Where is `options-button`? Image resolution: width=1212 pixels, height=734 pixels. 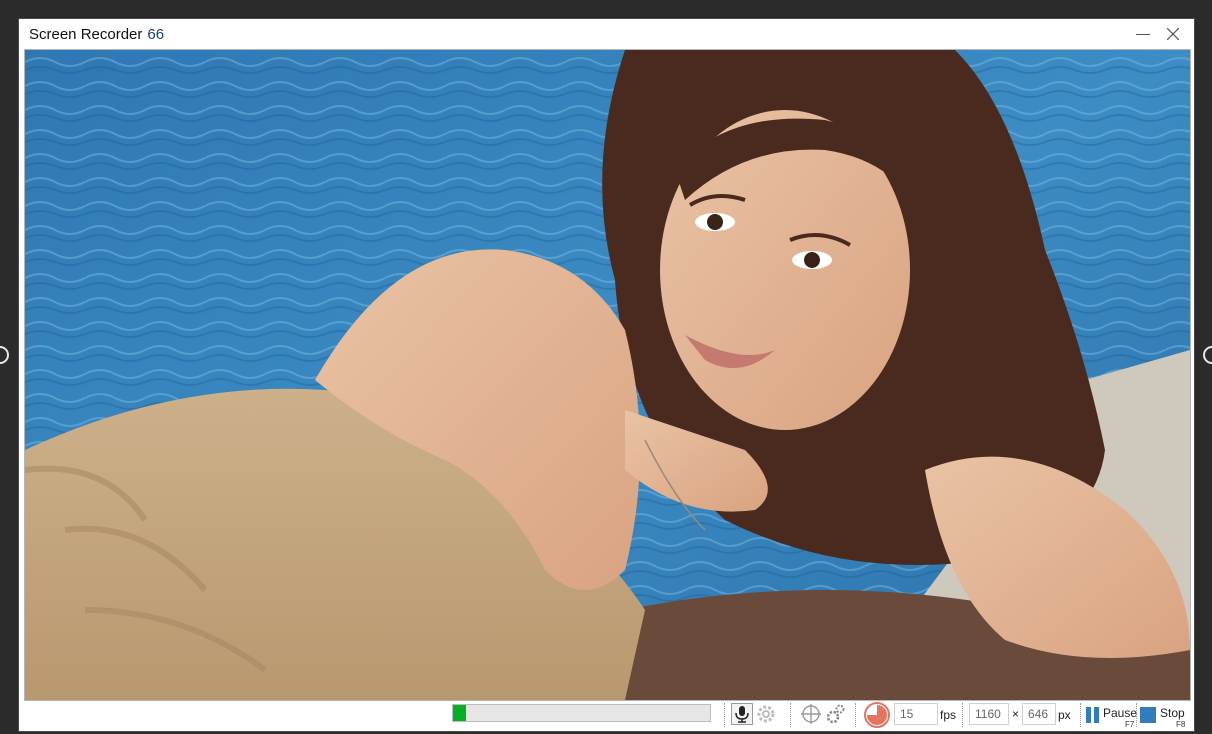 options-button is located at coordinates (836, 714).